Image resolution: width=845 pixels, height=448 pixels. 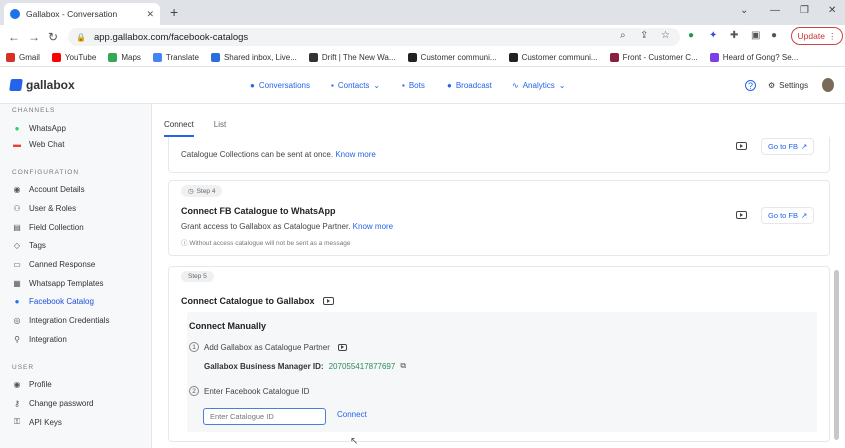 I want to click on sidebar-item-web-chat: ▬ Web Chat, so click(x=38, y=144).